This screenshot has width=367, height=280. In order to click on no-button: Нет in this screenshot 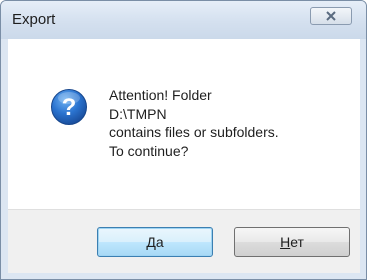, I will do `click(292, 242)`.